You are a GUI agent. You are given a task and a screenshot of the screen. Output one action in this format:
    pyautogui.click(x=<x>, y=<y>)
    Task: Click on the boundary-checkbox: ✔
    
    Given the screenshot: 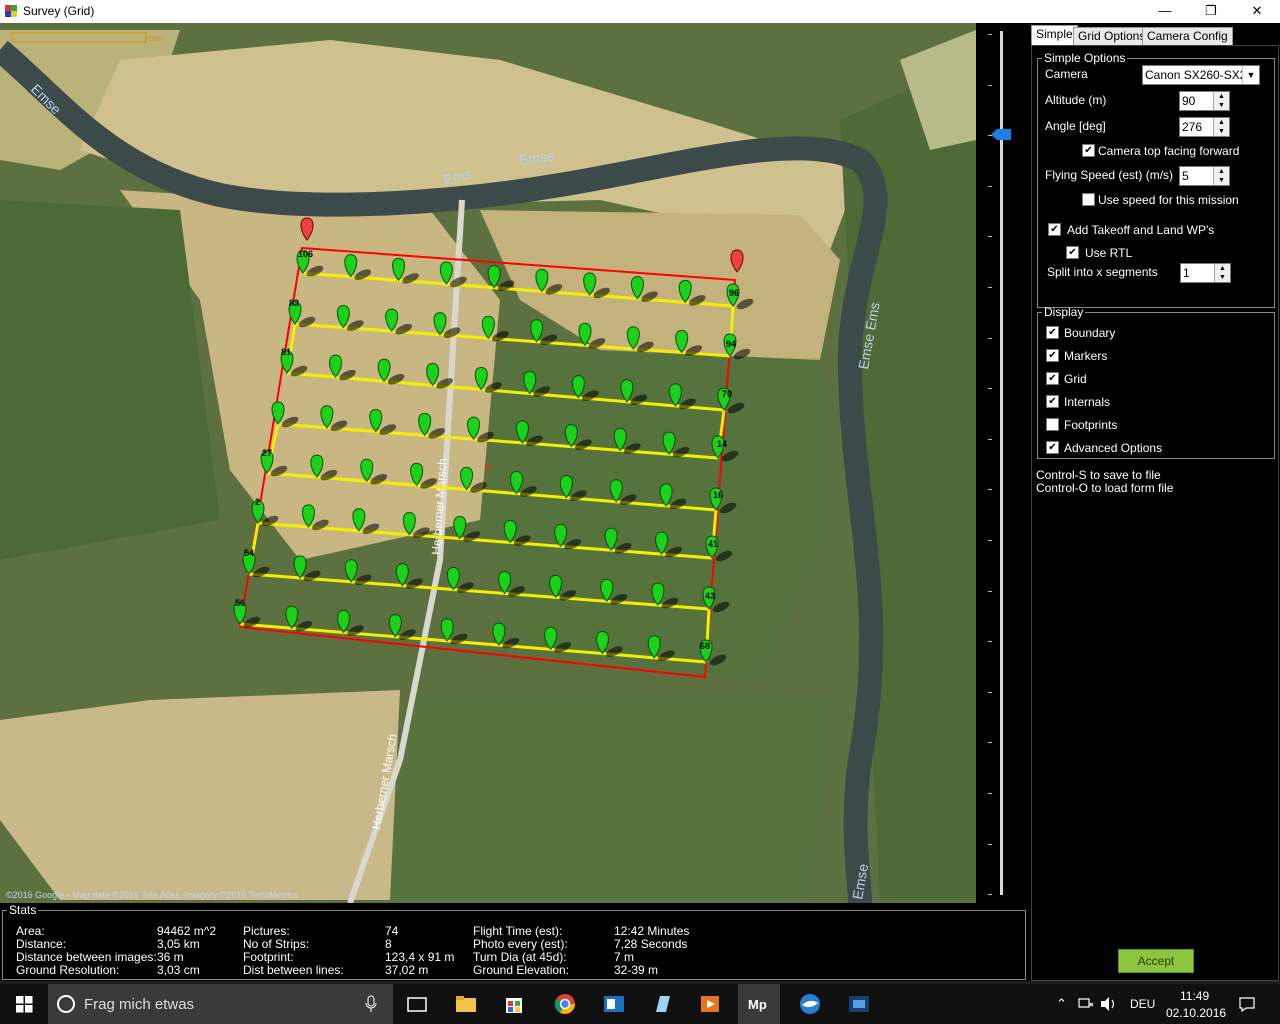 What is the action you would take?
    pyautogui.click(x=1052, y=332)
    